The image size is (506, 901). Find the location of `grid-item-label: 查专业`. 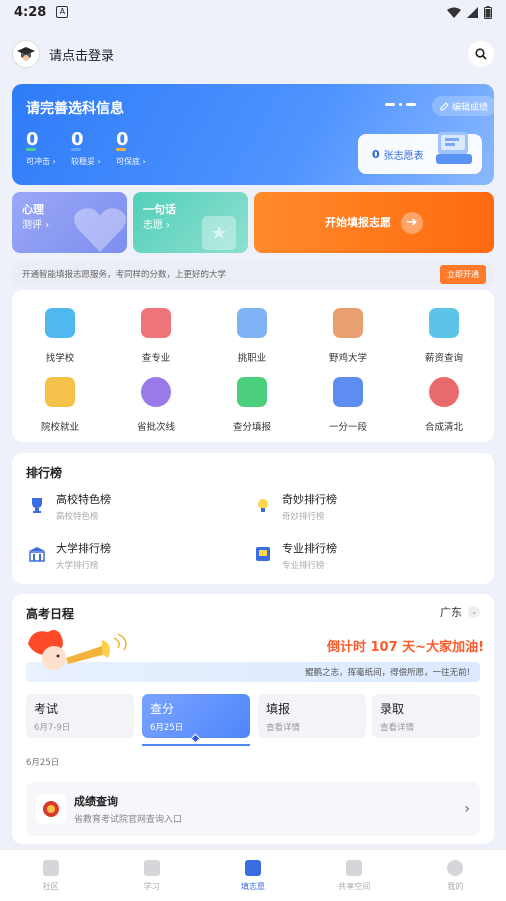

grid-item-label: 查专业 is located at coordinates (156, 358).